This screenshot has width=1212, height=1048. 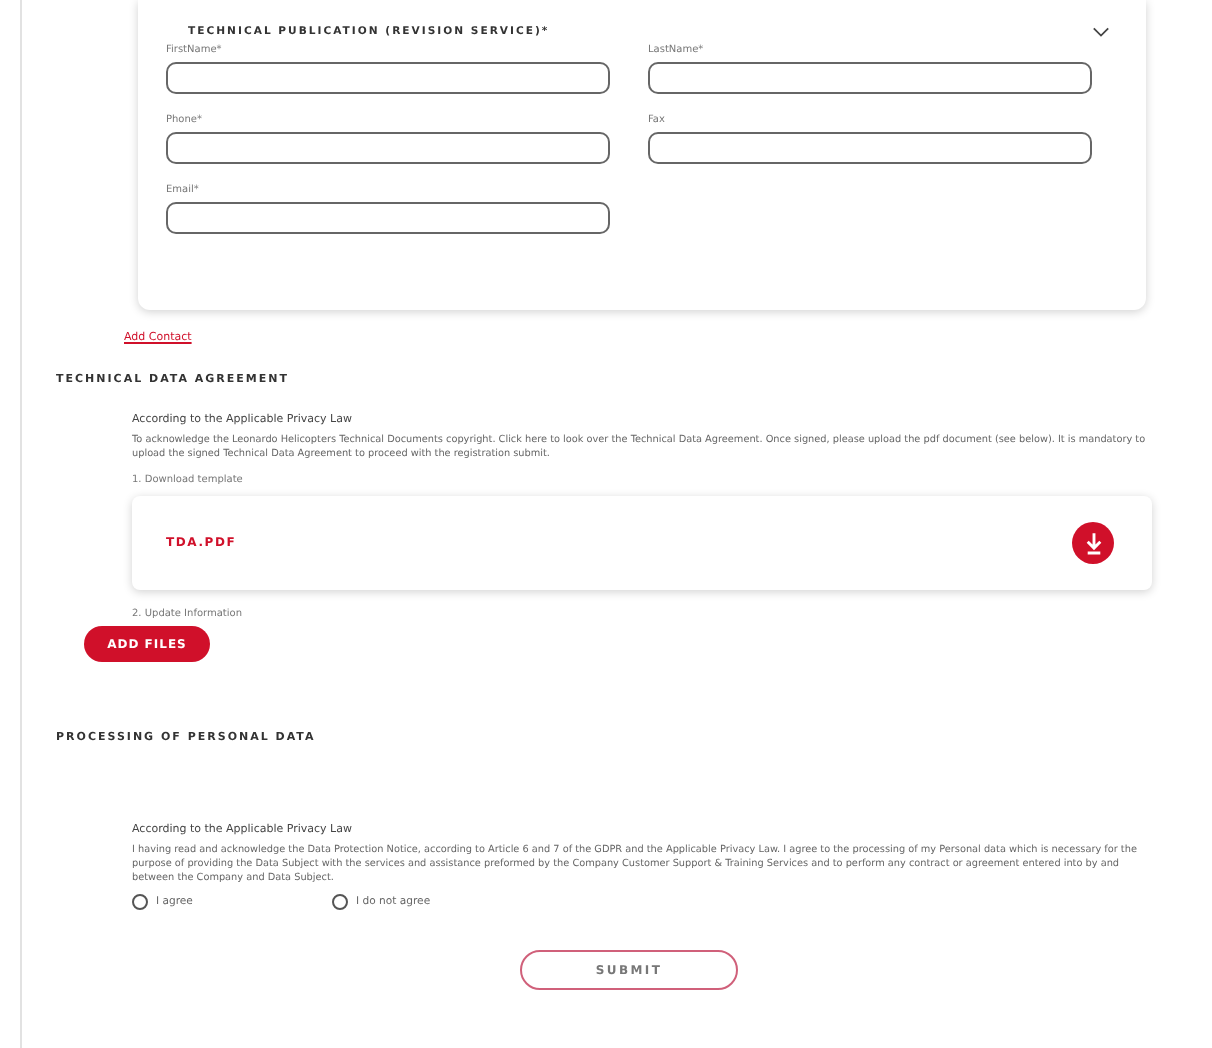 I want to click on download-button, so click(x=1093, y=543).